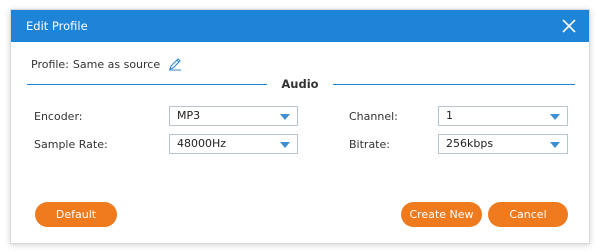  I want to click on sample-rate-select-value: 48000Hz, so click(202, 143).